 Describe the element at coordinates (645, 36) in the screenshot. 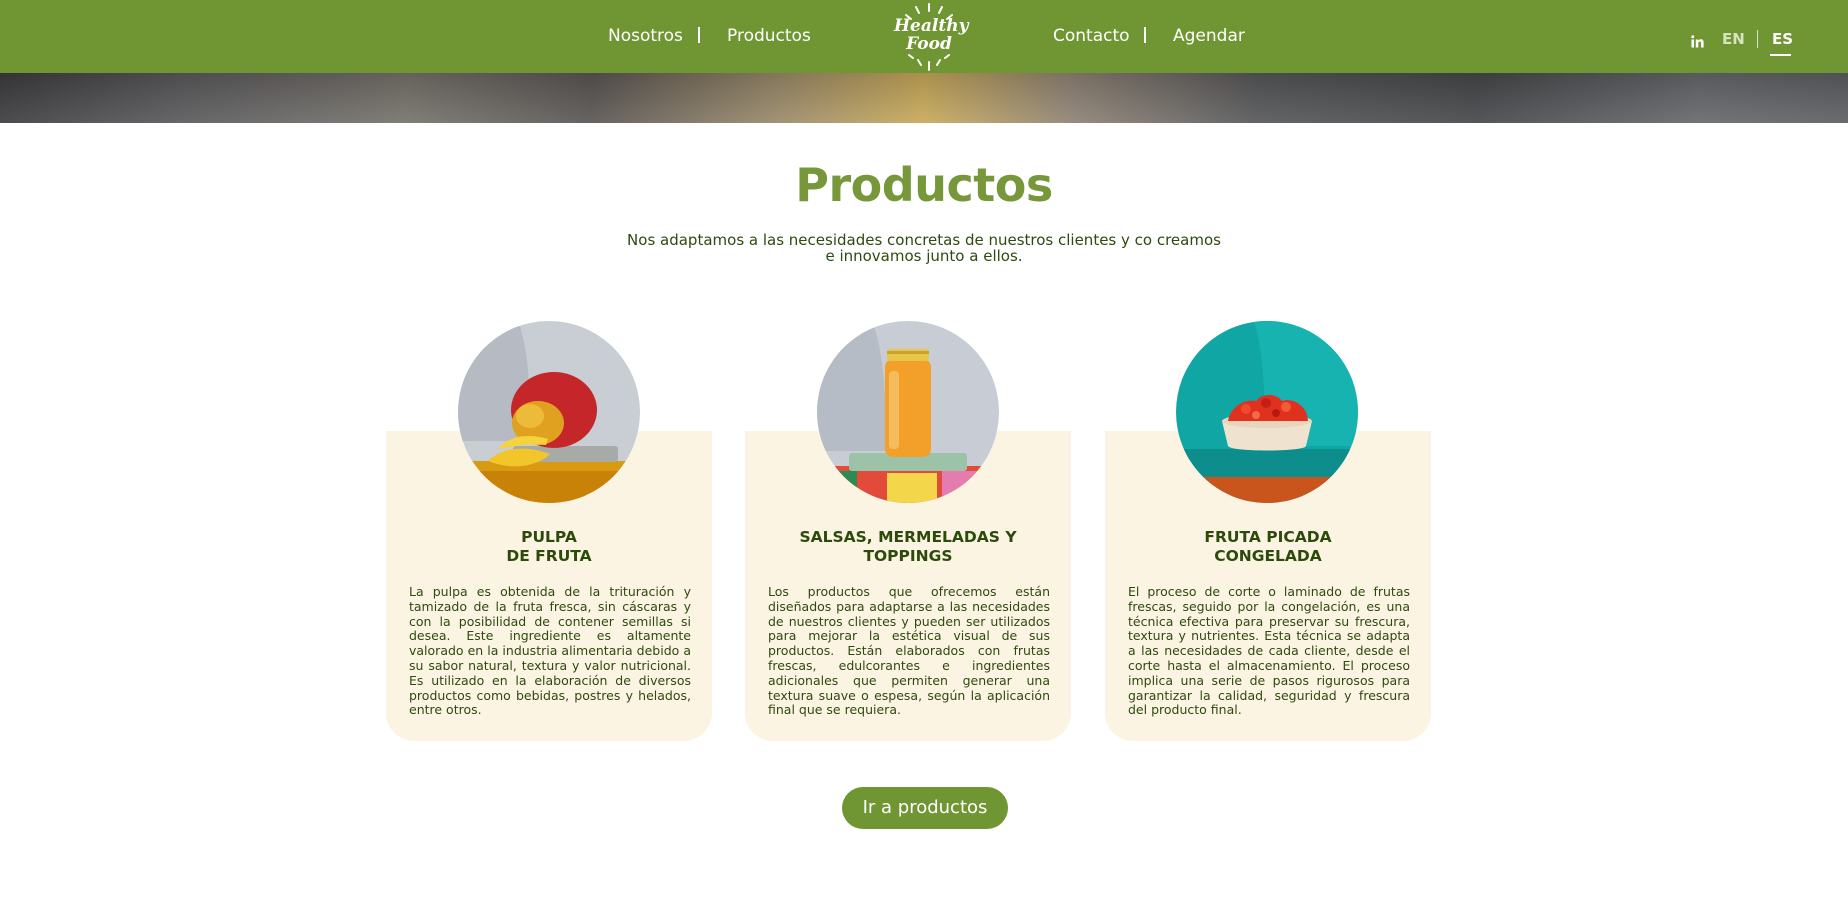

I see `nav-link-nosotros: Nosotros` at that location.